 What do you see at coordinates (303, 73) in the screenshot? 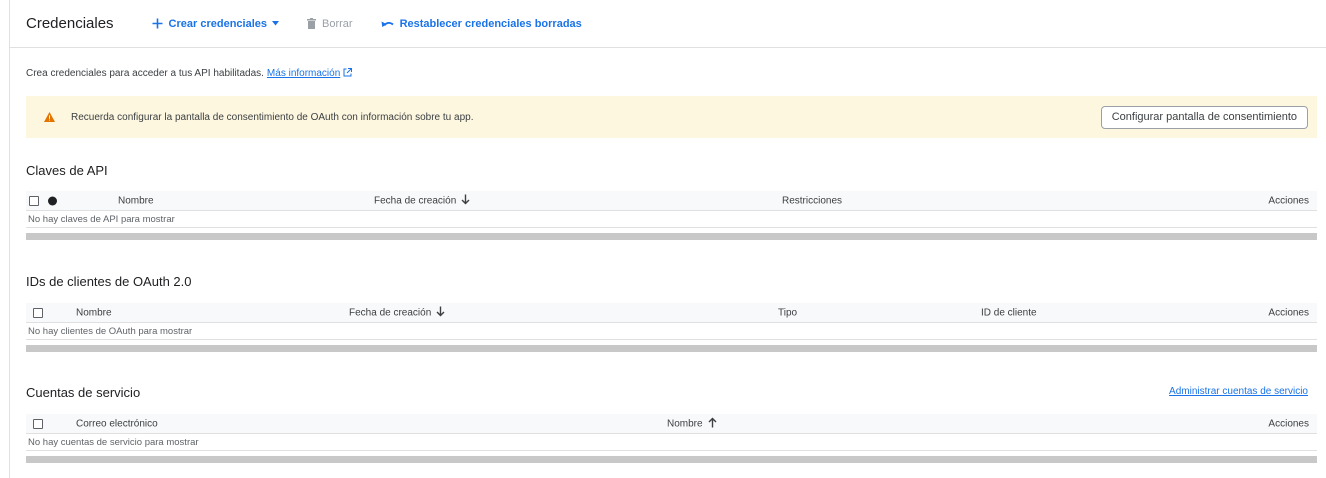
I see `more-info-link: Más información` at bounding box center [303, 73].